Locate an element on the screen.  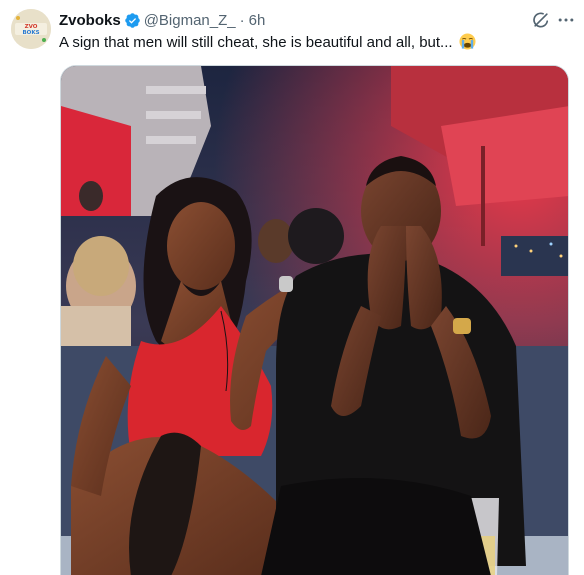
avatar-image: ZVO BOKS is located at coordinates (31, 29).